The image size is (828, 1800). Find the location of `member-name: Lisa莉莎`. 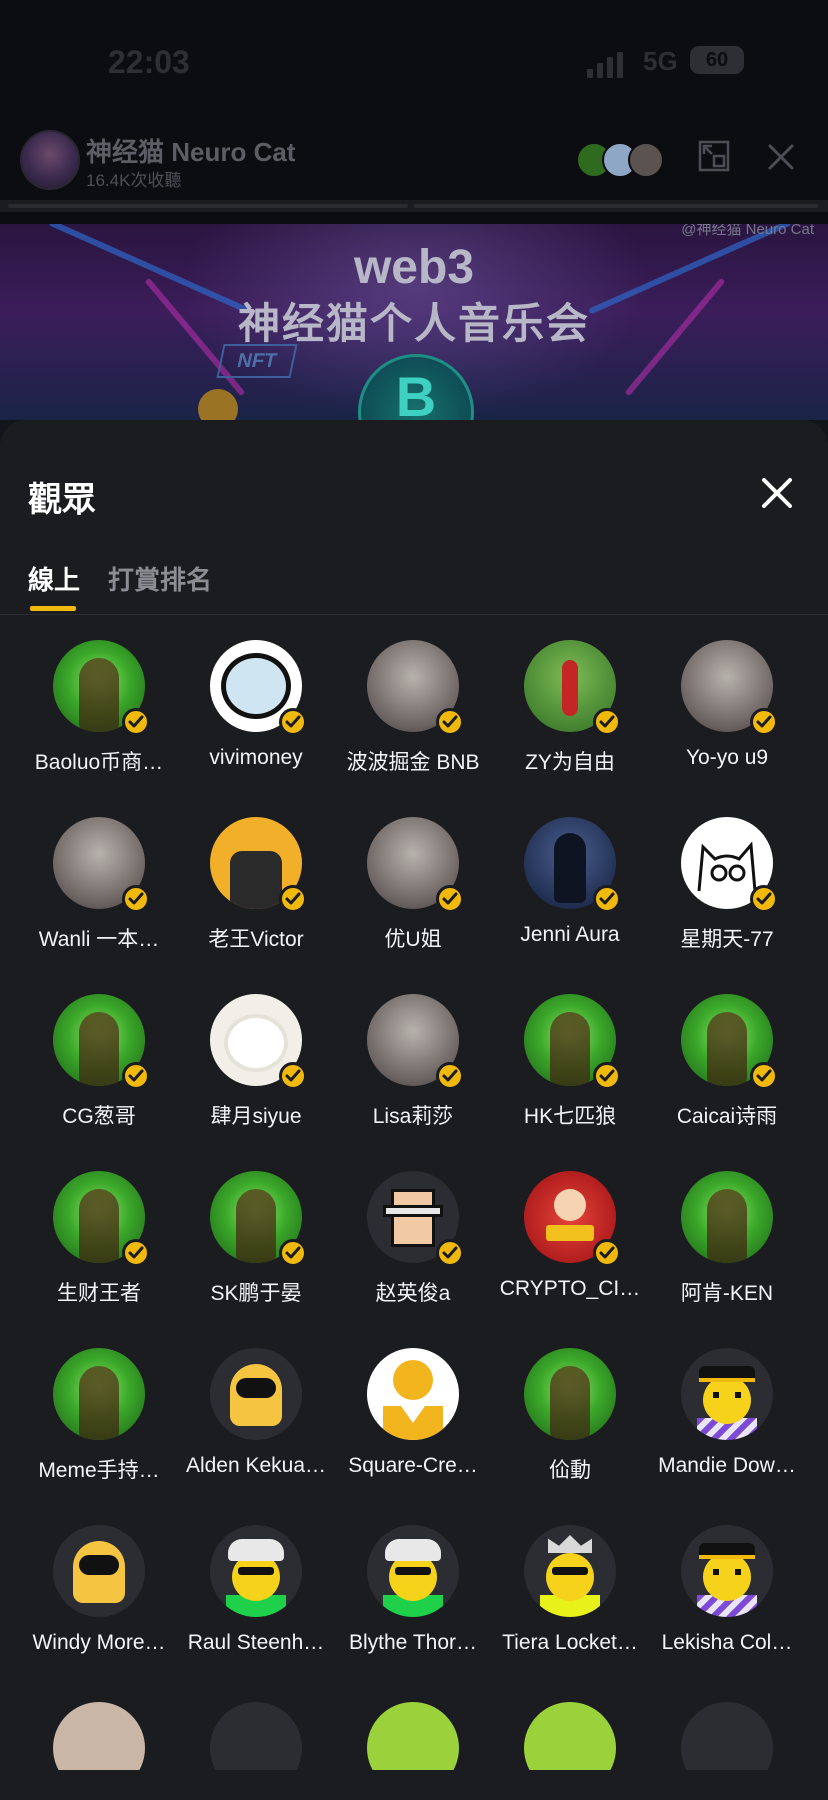

member-name: Lisa莉莎 is located at coordinates (413, 1116).